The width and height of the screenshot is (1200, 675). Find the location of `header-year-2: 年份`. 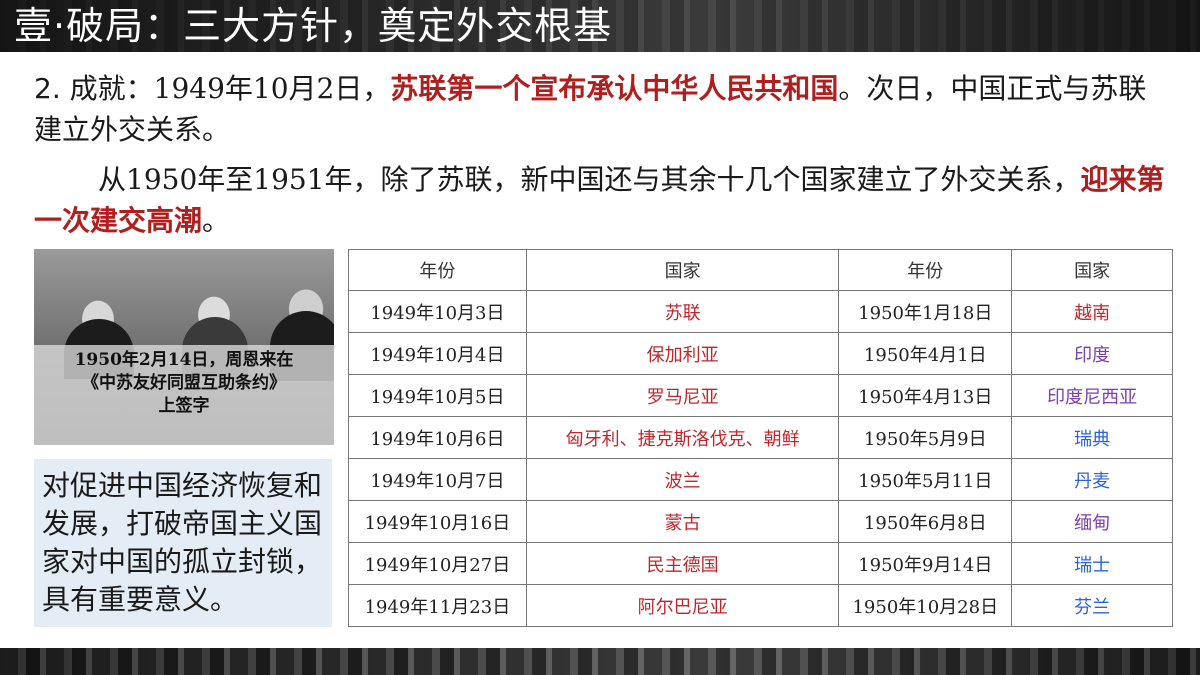

header-year-2: 年份 is located at coordinates (925, 270).